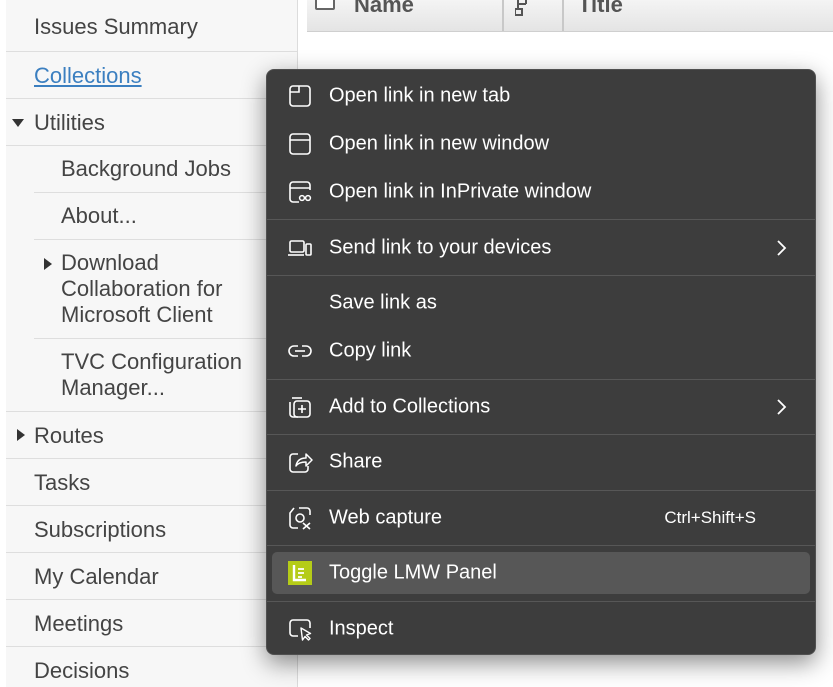 Image resolution: width=833 pixels, height=687 pixels. I want to click on new-window-icon, so click(300, 144).